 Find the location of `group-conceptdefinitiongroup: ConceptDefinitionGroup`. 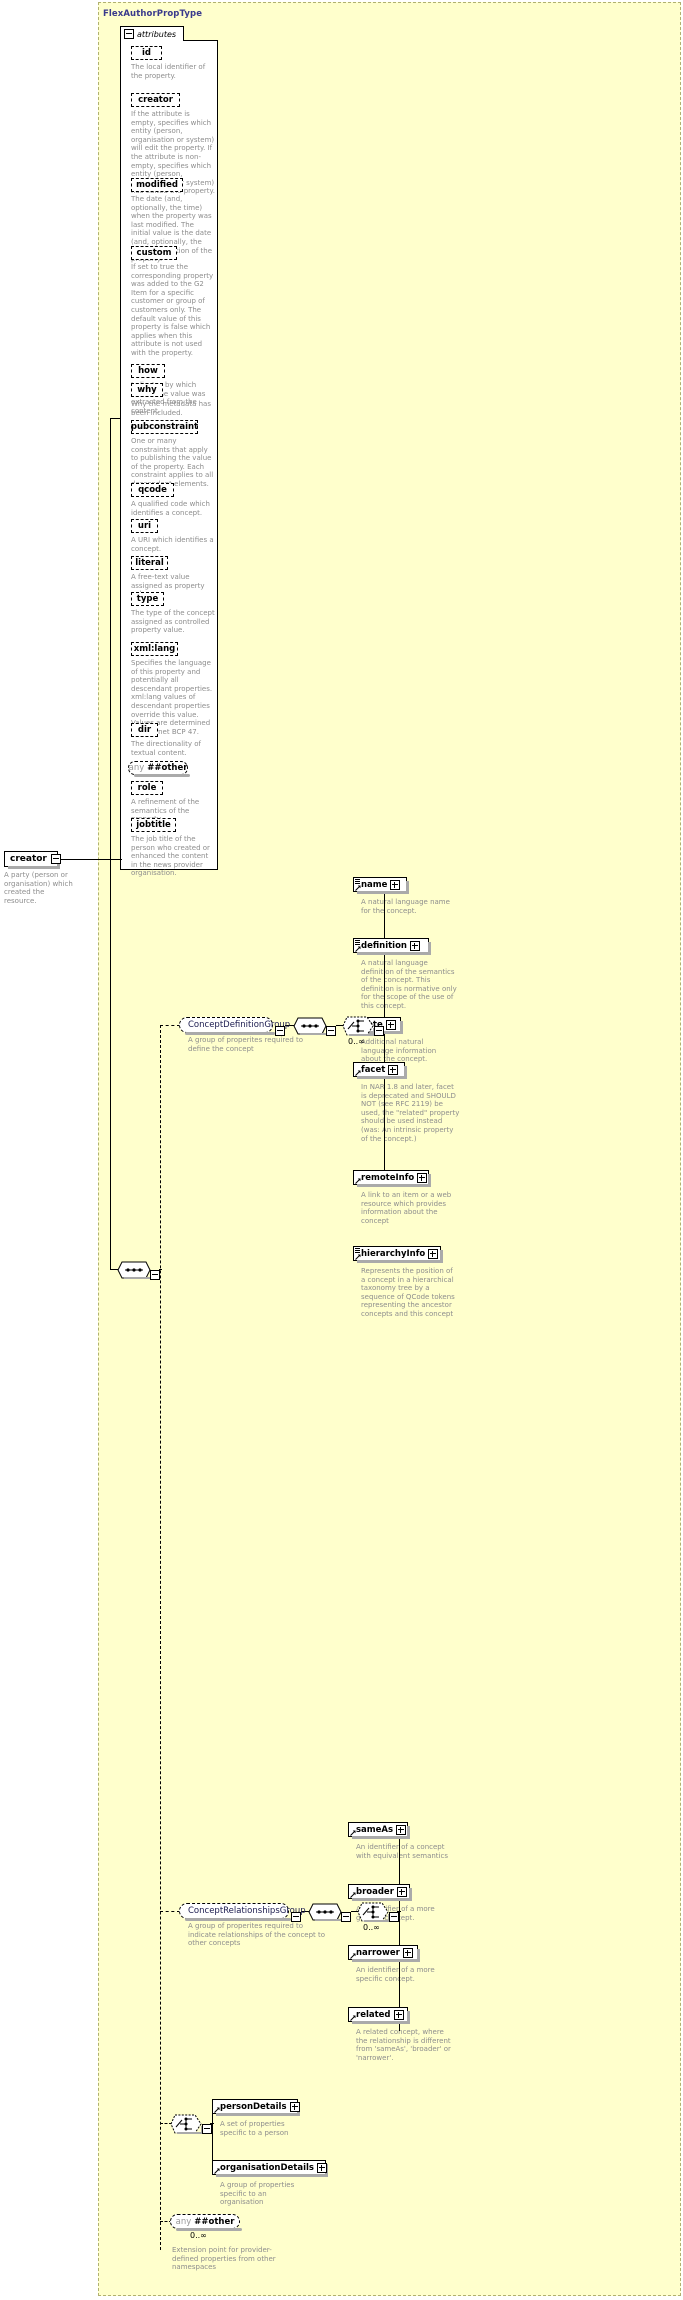

group-conceptdefinitiongroup: ConceptDefinitionGroup is located at coordinates (234, 1026).